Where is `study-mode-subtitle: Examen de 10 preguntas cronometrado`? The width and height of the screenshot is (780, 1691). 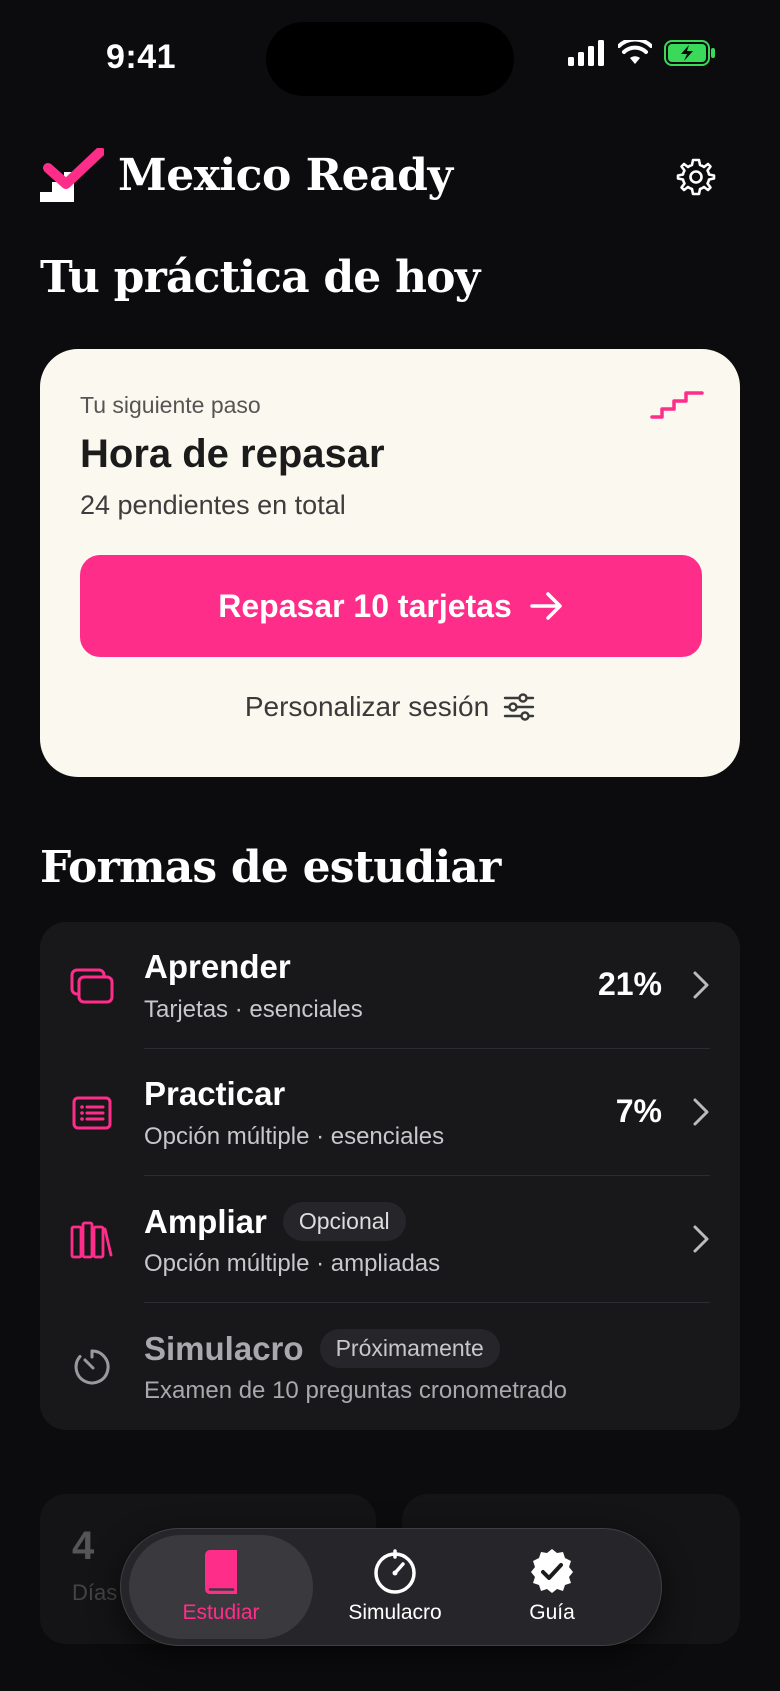
study-mode-subtitle: Examen de 10 preguntas cronometrado is located at coordinates (355, 1390).